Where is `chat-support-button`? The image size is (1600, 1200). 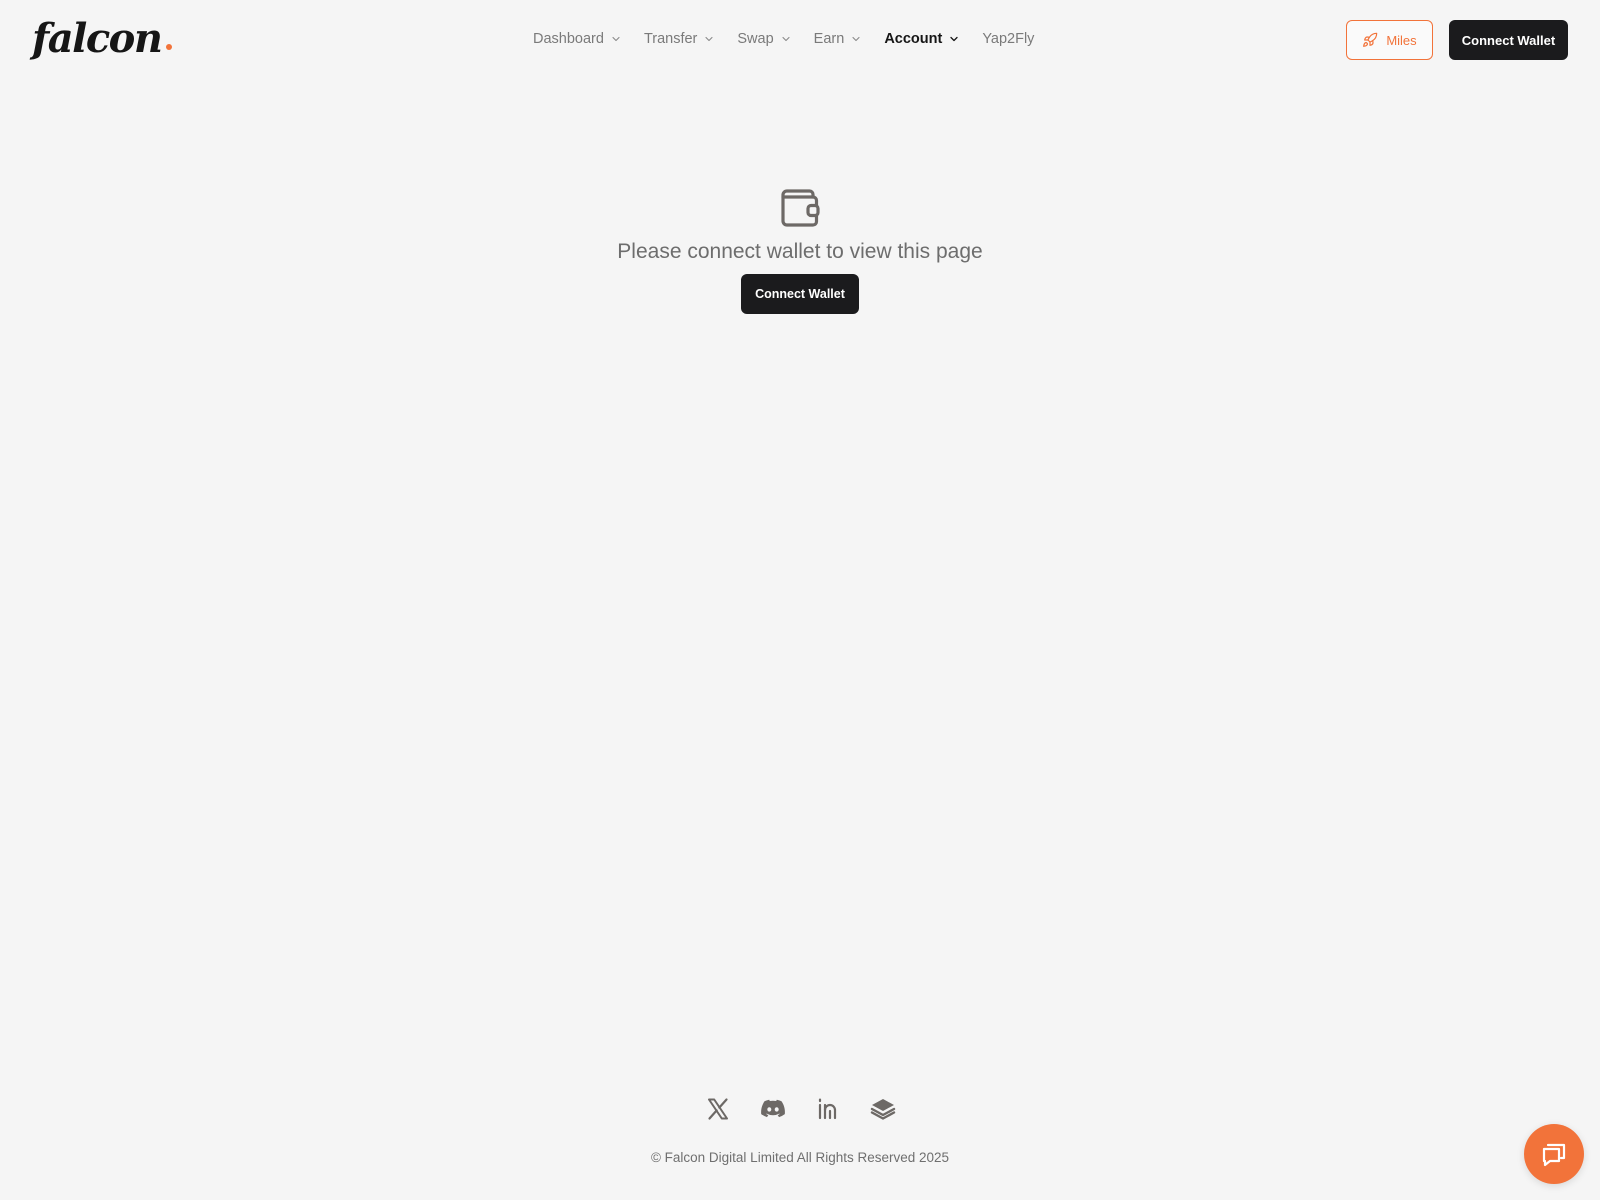 chat-support-button is located at coordinates (1554, 1154).